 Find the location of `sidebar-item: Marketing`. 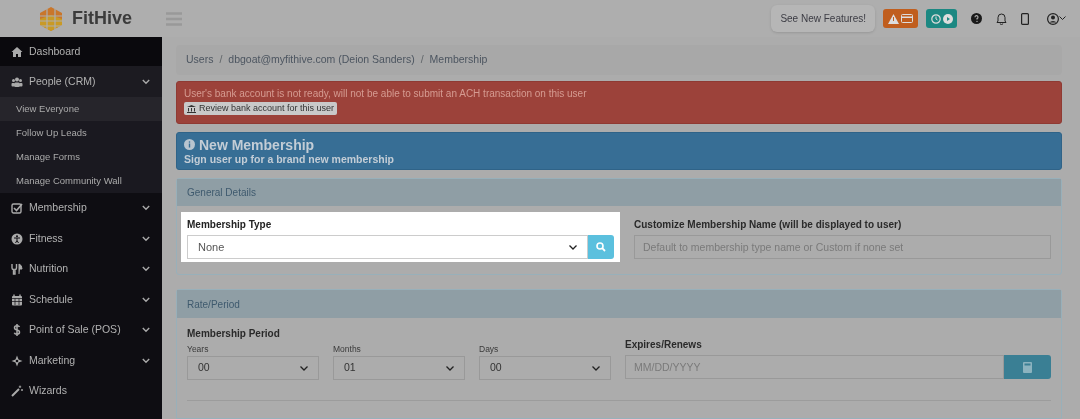

sidebar-item: Marketing is located at coordinates (81, 360).